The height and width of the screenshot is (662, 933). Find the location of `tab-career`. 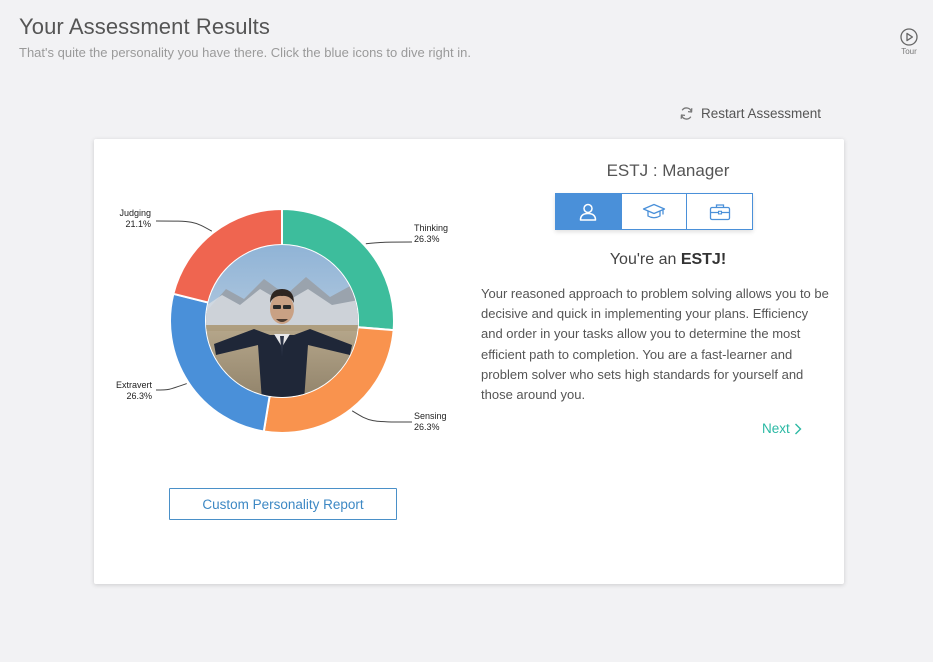

tab-career is located at coordinates (720, 211).